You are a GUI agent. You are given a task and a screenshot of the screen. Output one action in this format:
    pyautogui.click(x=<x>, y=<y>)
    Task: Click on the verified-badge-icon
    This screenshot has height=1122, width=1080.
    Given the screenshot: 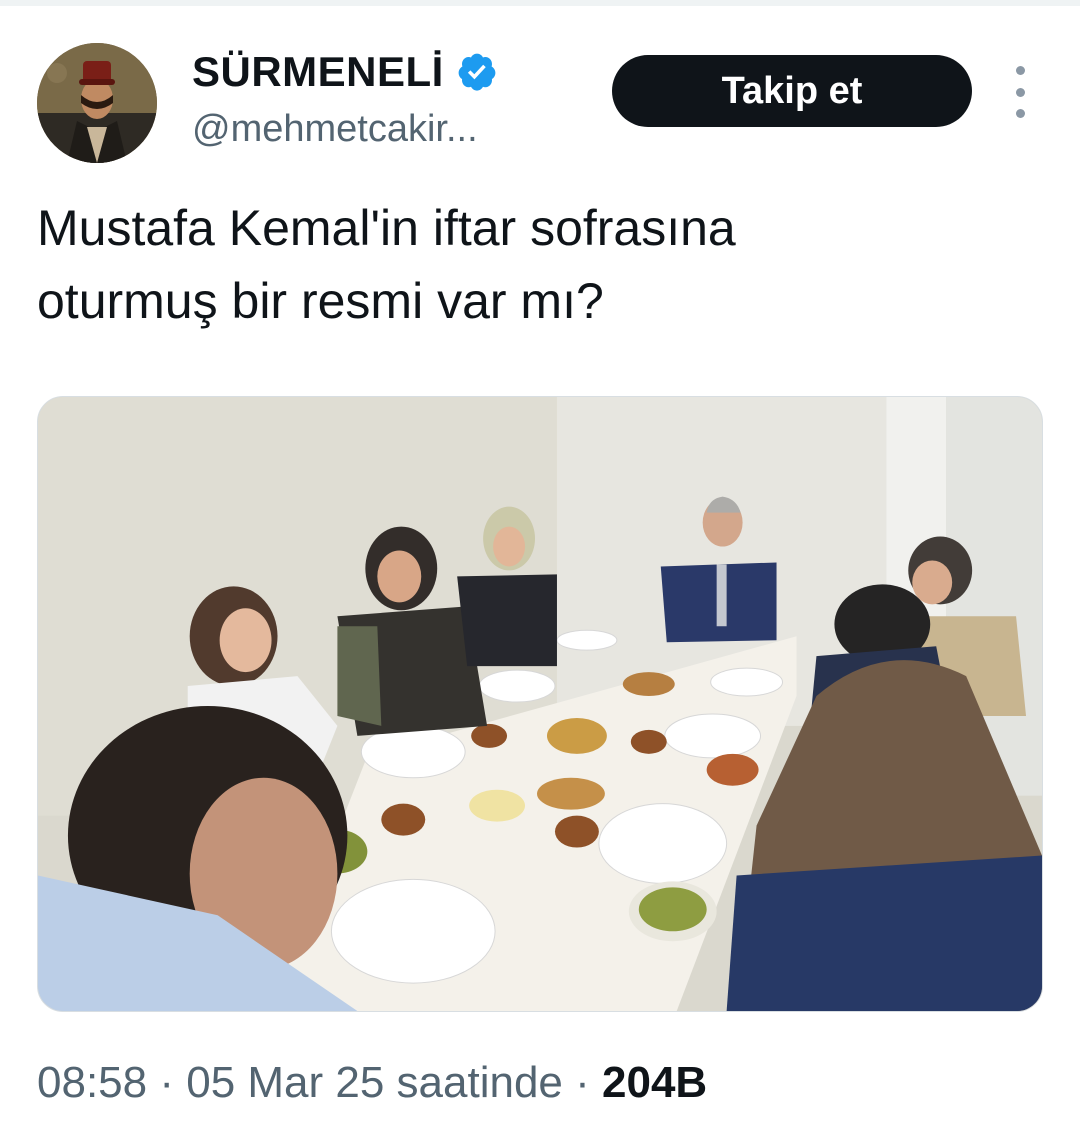 What is the action you would take?
    pyautogui.click(x=477, y=72)
    